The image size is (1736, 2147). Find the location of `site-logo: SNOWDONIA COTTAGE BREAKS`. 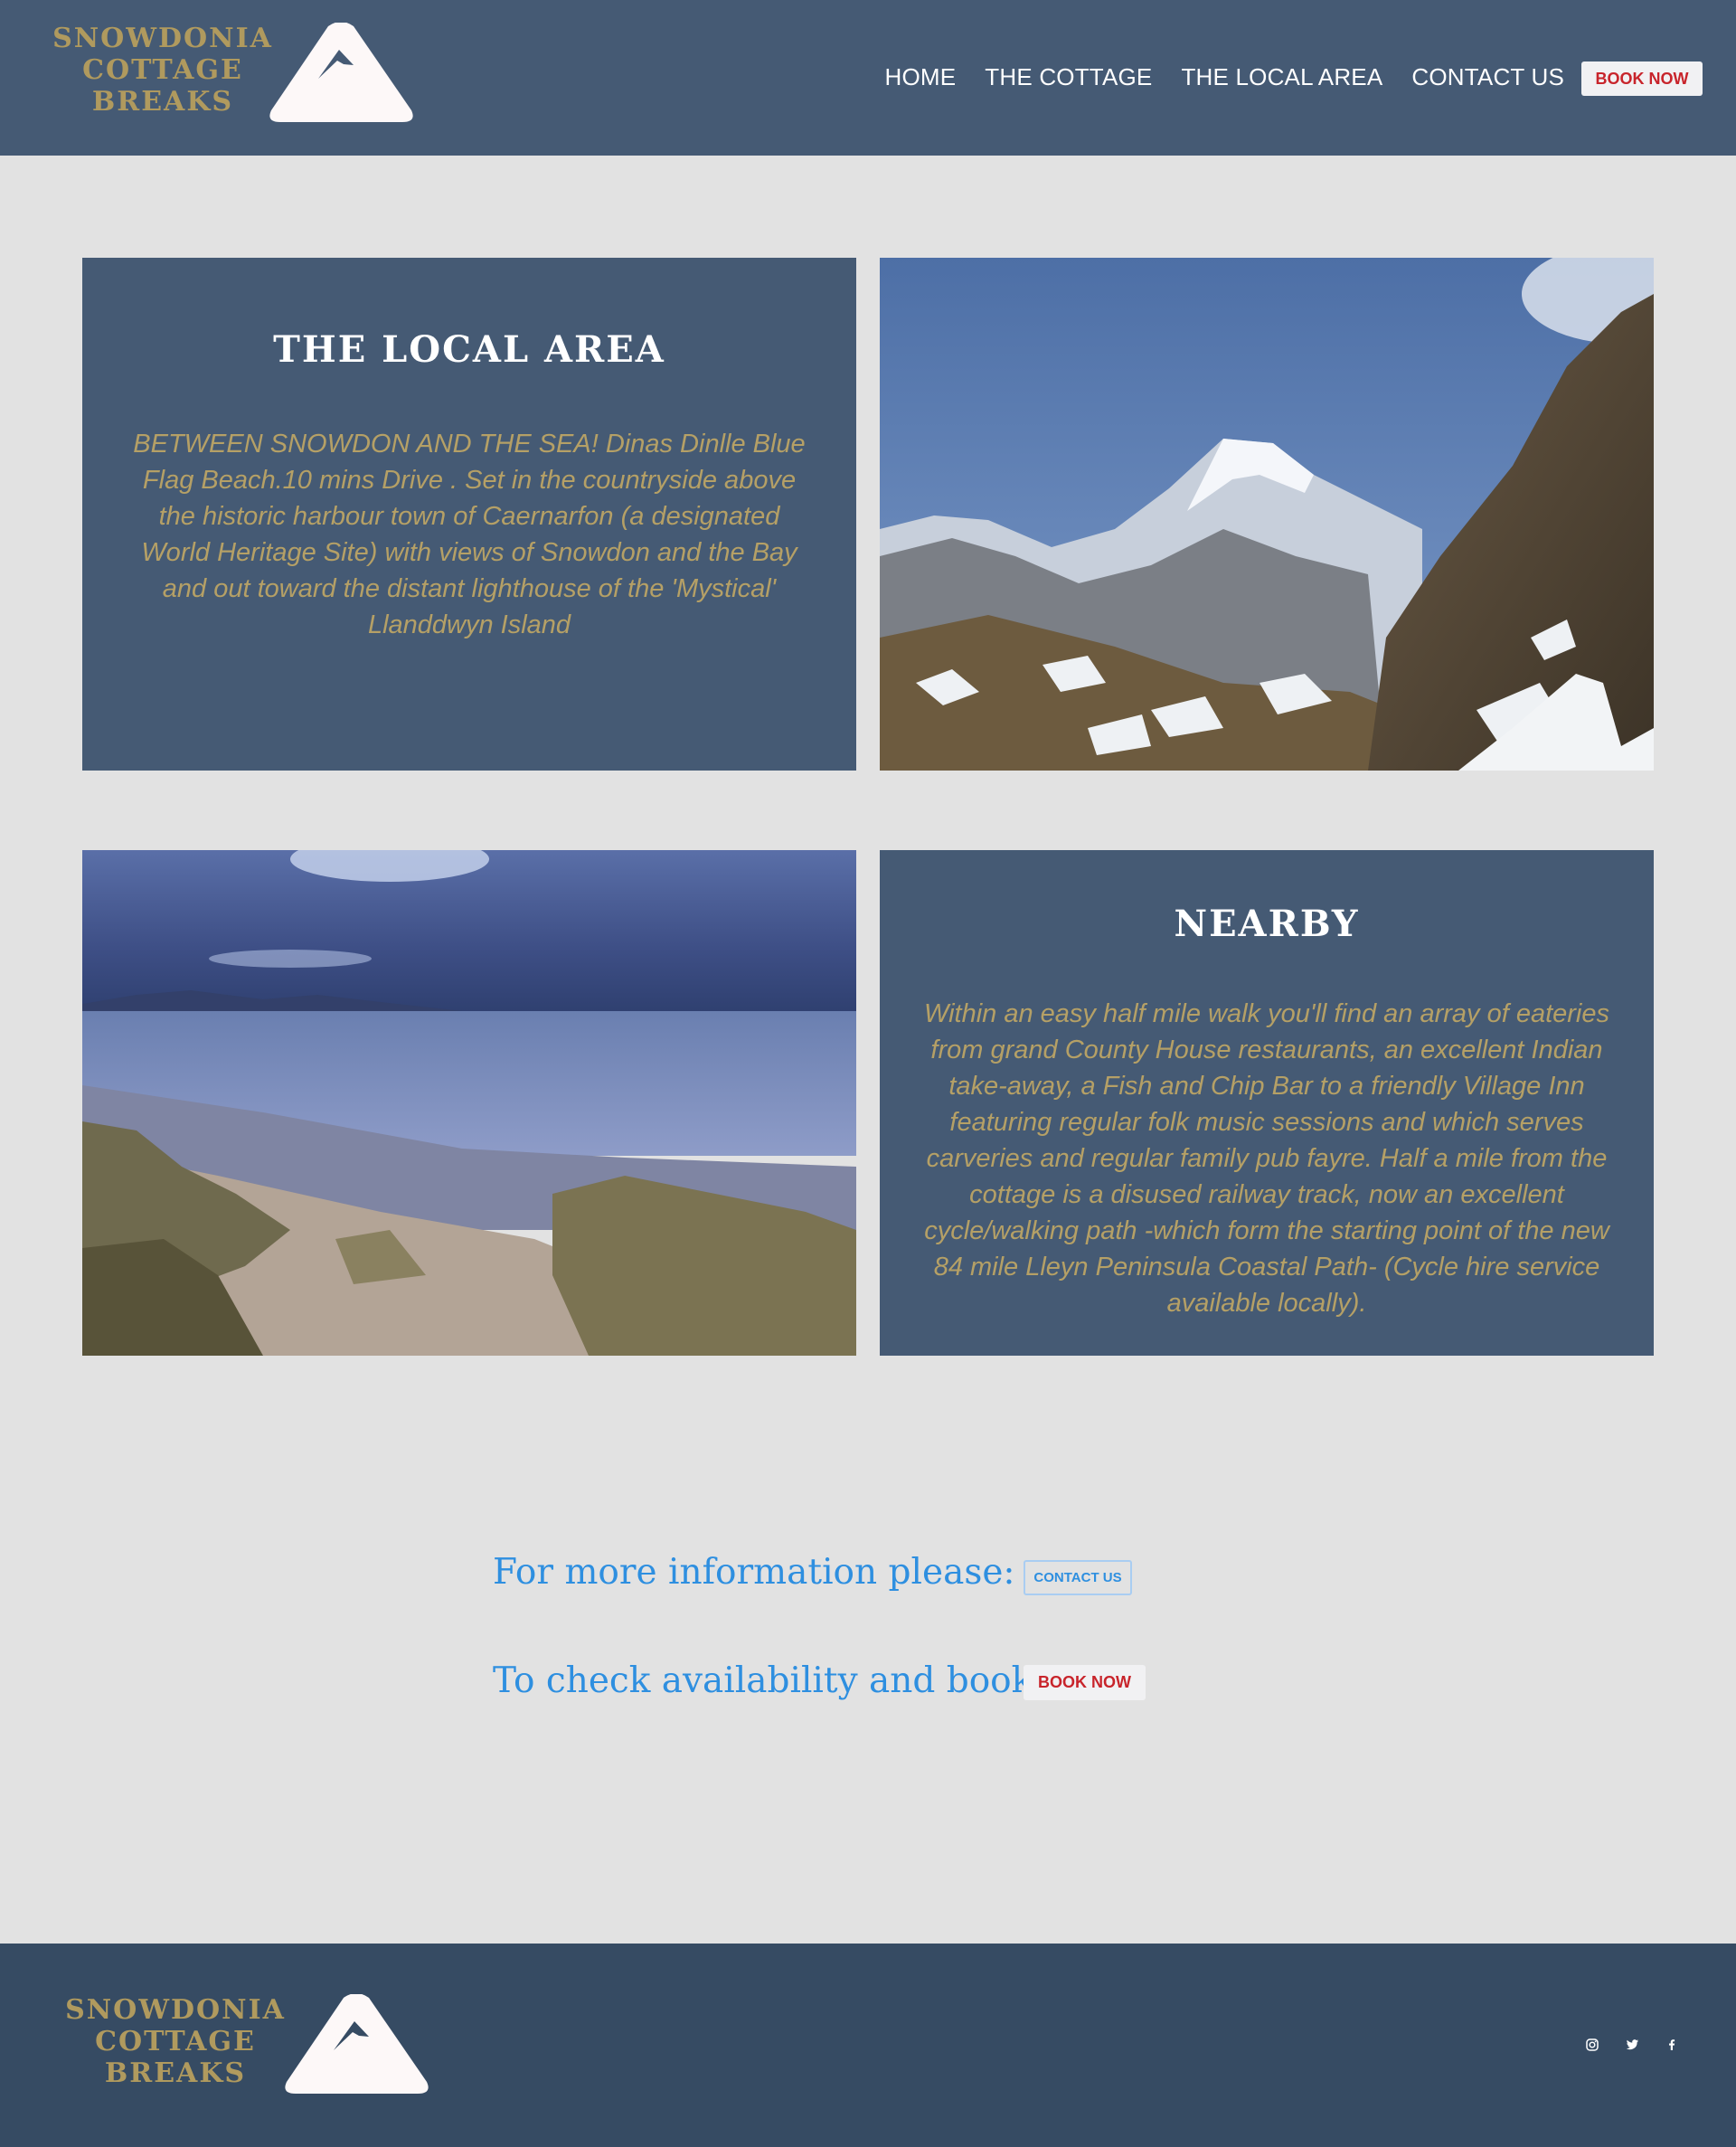

site-logo: SNOWDONIA COTTAGE BREAKS is located at coordinates (231, 75).